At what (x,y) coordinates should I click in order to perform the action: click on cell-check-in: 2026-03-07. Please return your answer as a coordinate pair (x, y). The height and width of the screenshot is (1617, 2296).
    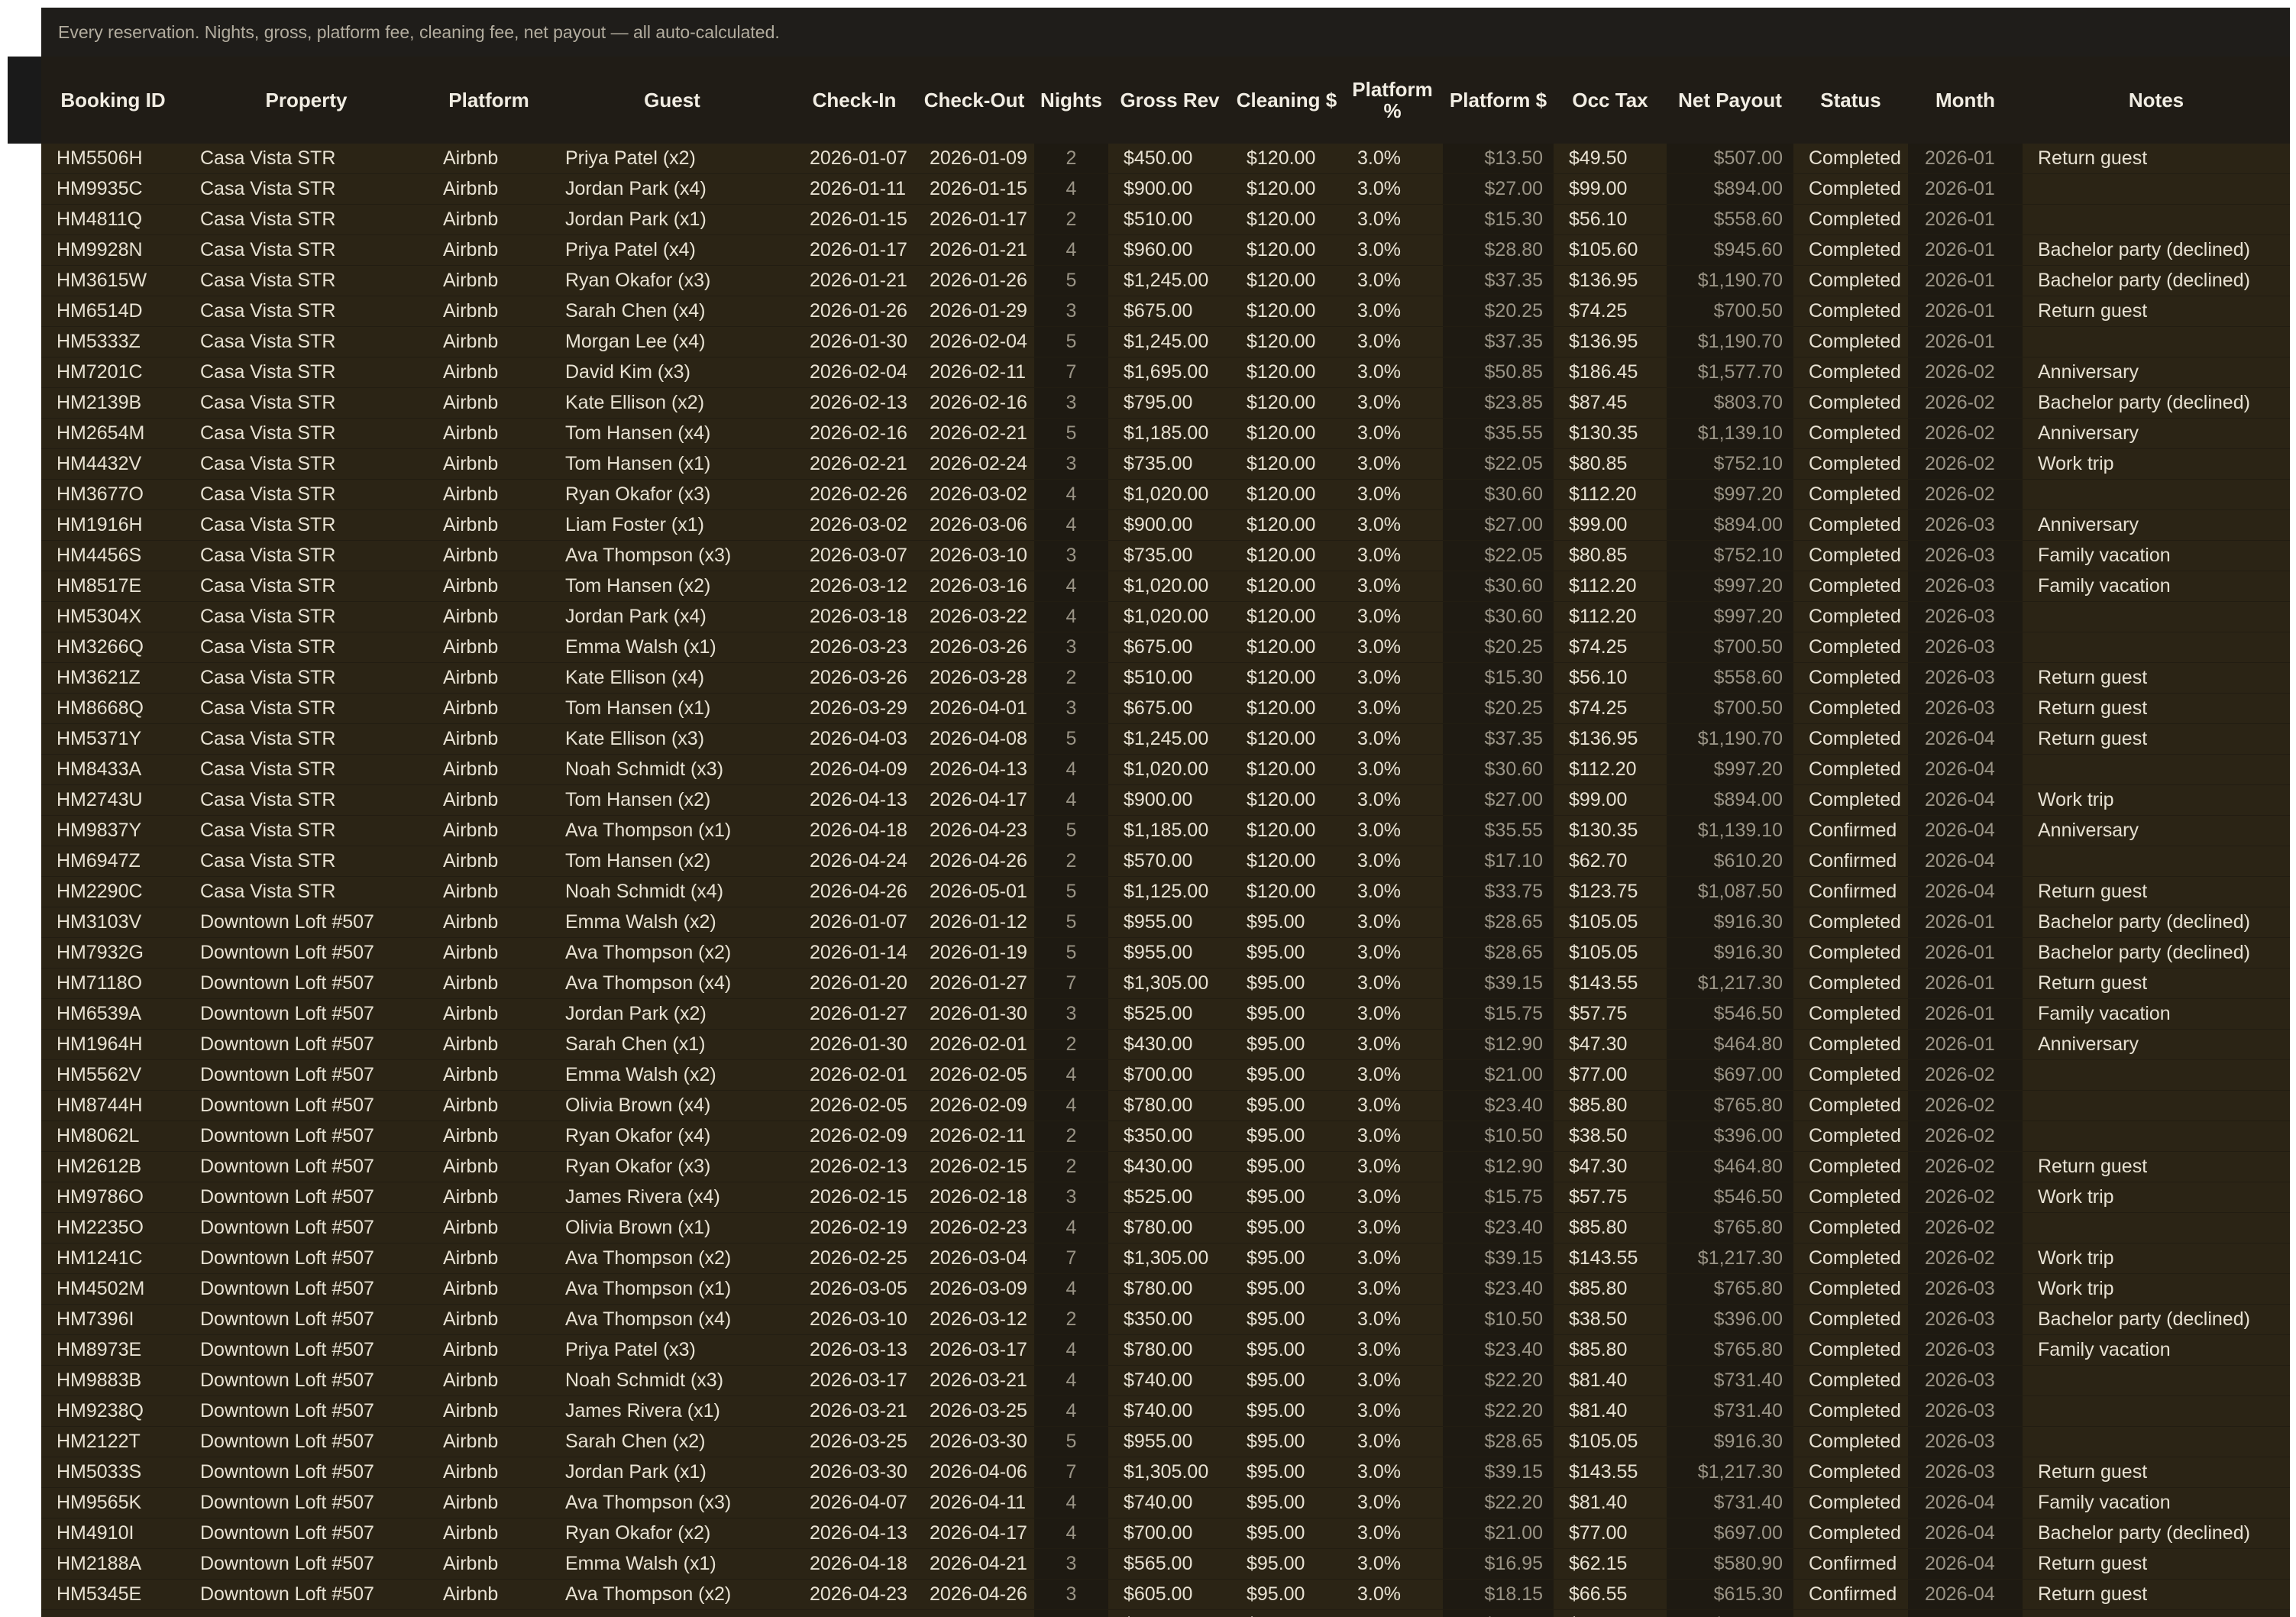
    Looking at the image, I should click on (854, 555).